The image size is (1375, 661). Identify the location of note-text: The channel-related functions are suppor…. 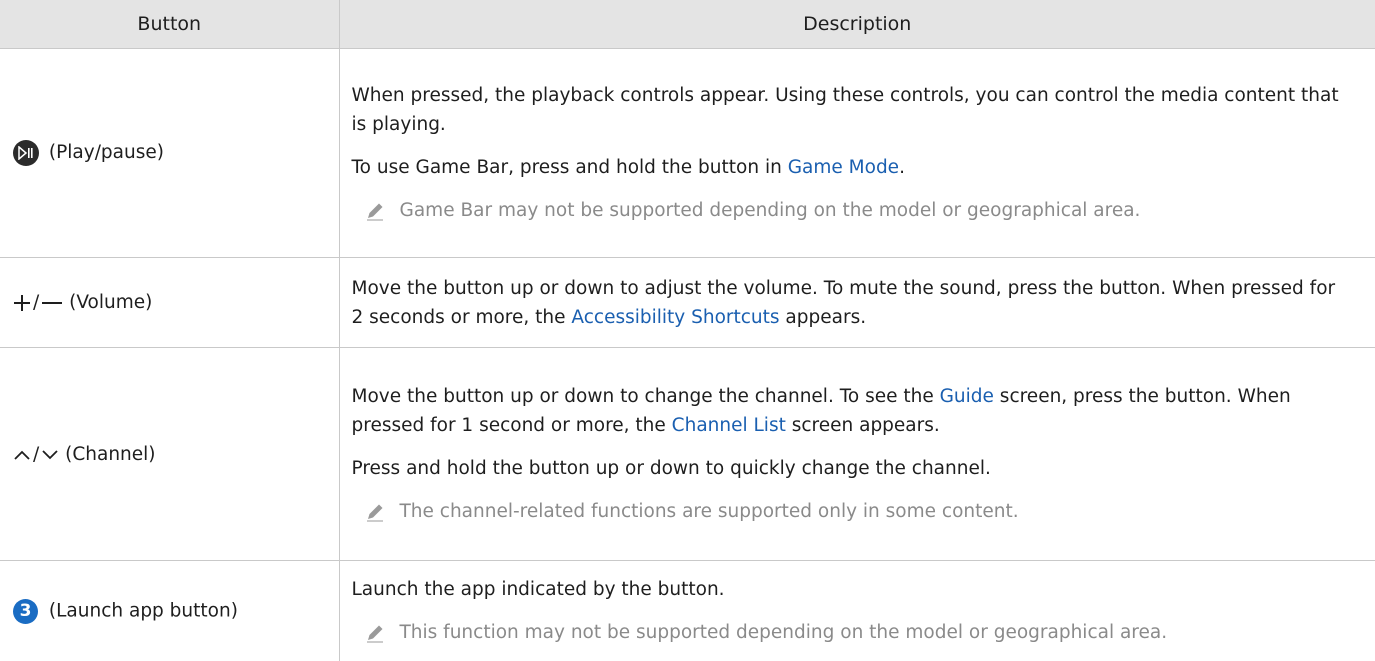
(709, 511).